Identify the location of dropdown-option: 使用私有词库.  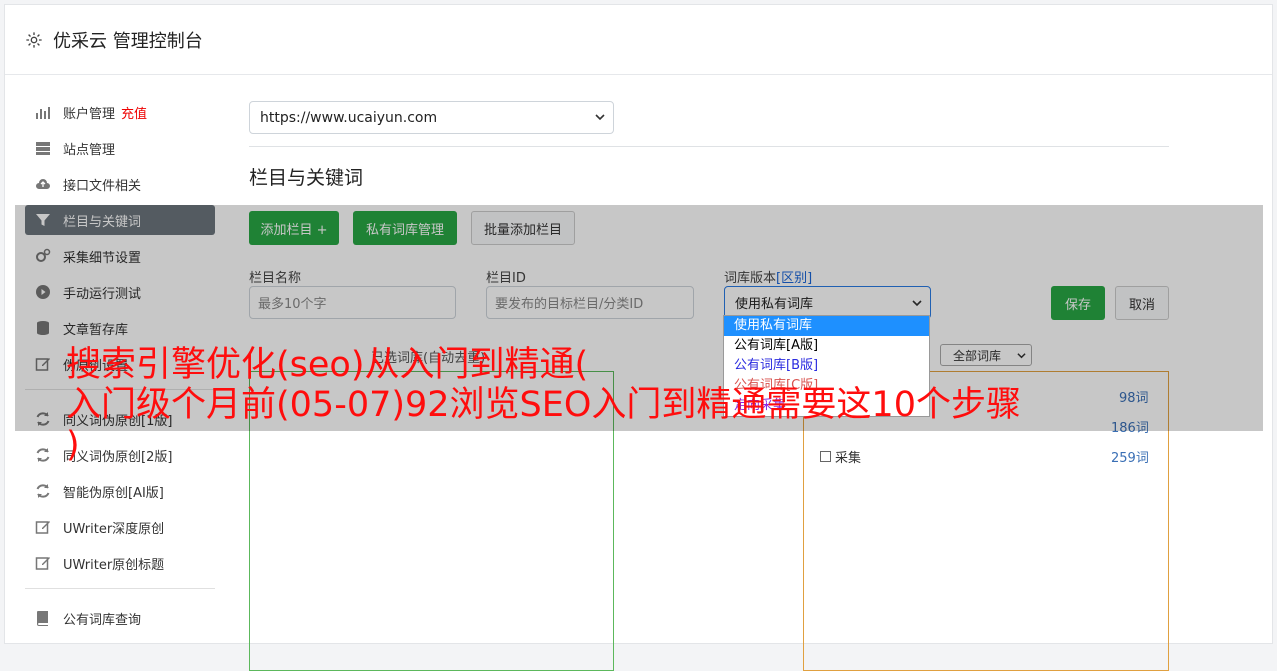
(826, 326).